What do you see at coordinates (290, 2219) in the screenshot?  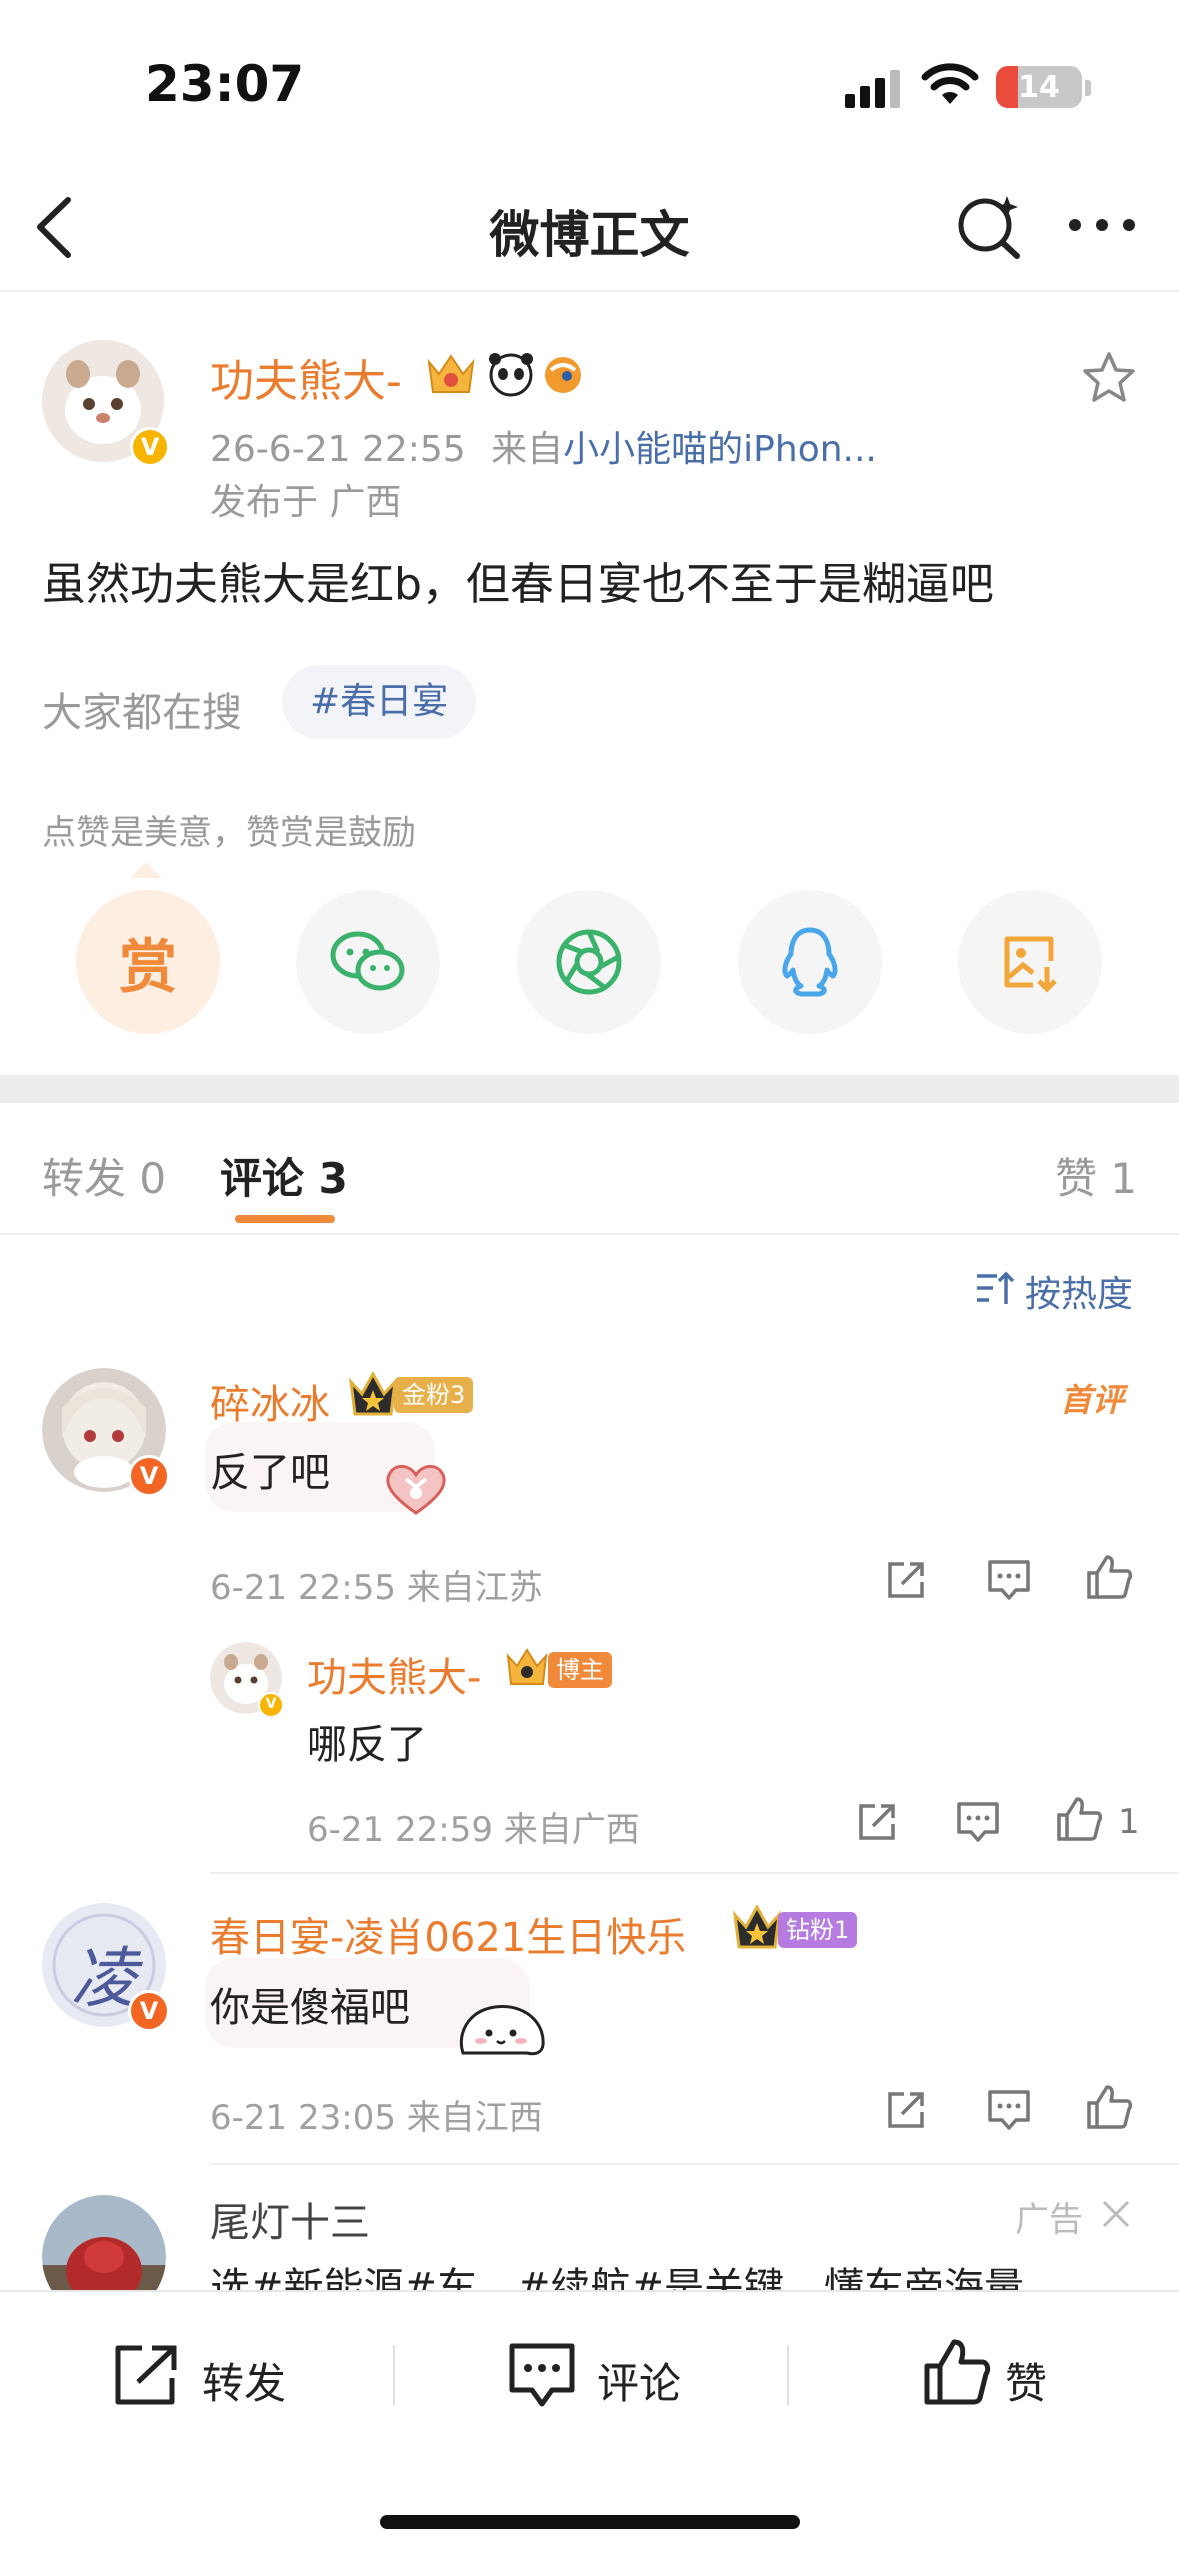 I see `ad-account-name: 尾灯十三` at bounding box center [290, 2219].